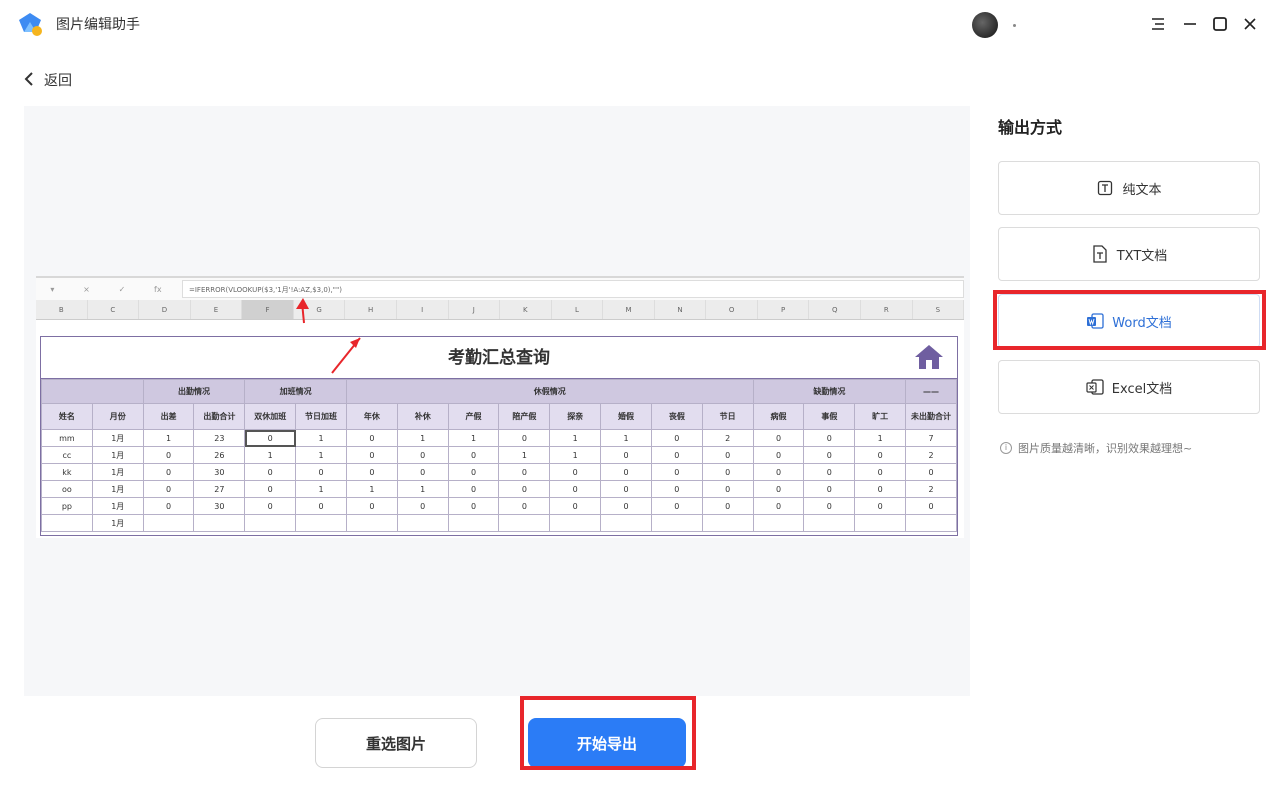  I want to click on table-row: pp 1月 0 30 0 0 0 0 0 0 0 0 0 0 0 0 0 0, so click(499, 506).